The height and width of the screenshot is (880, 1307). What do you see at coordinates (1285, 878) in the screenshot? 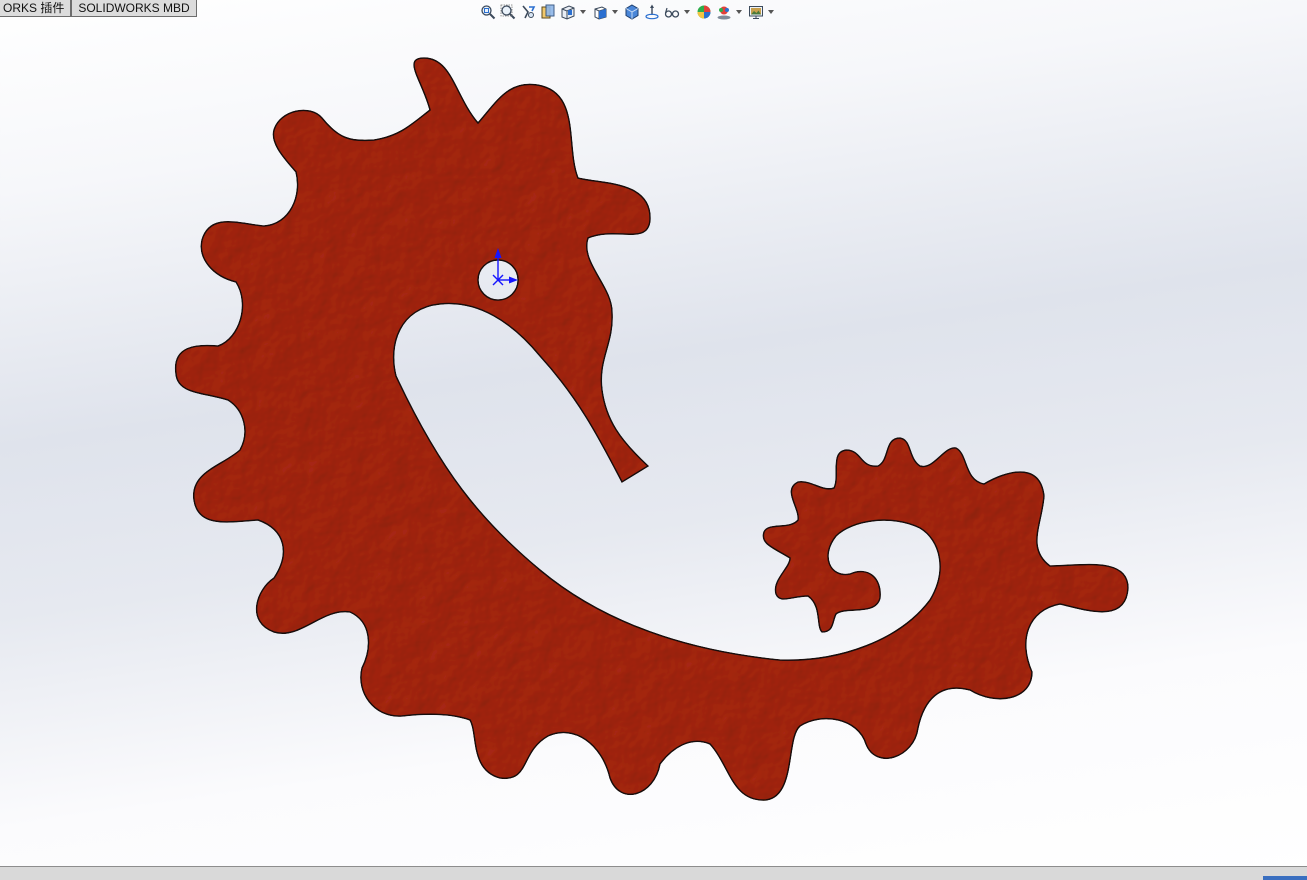
I see `status-bar-indicator` at bounding box center [1285, 878].